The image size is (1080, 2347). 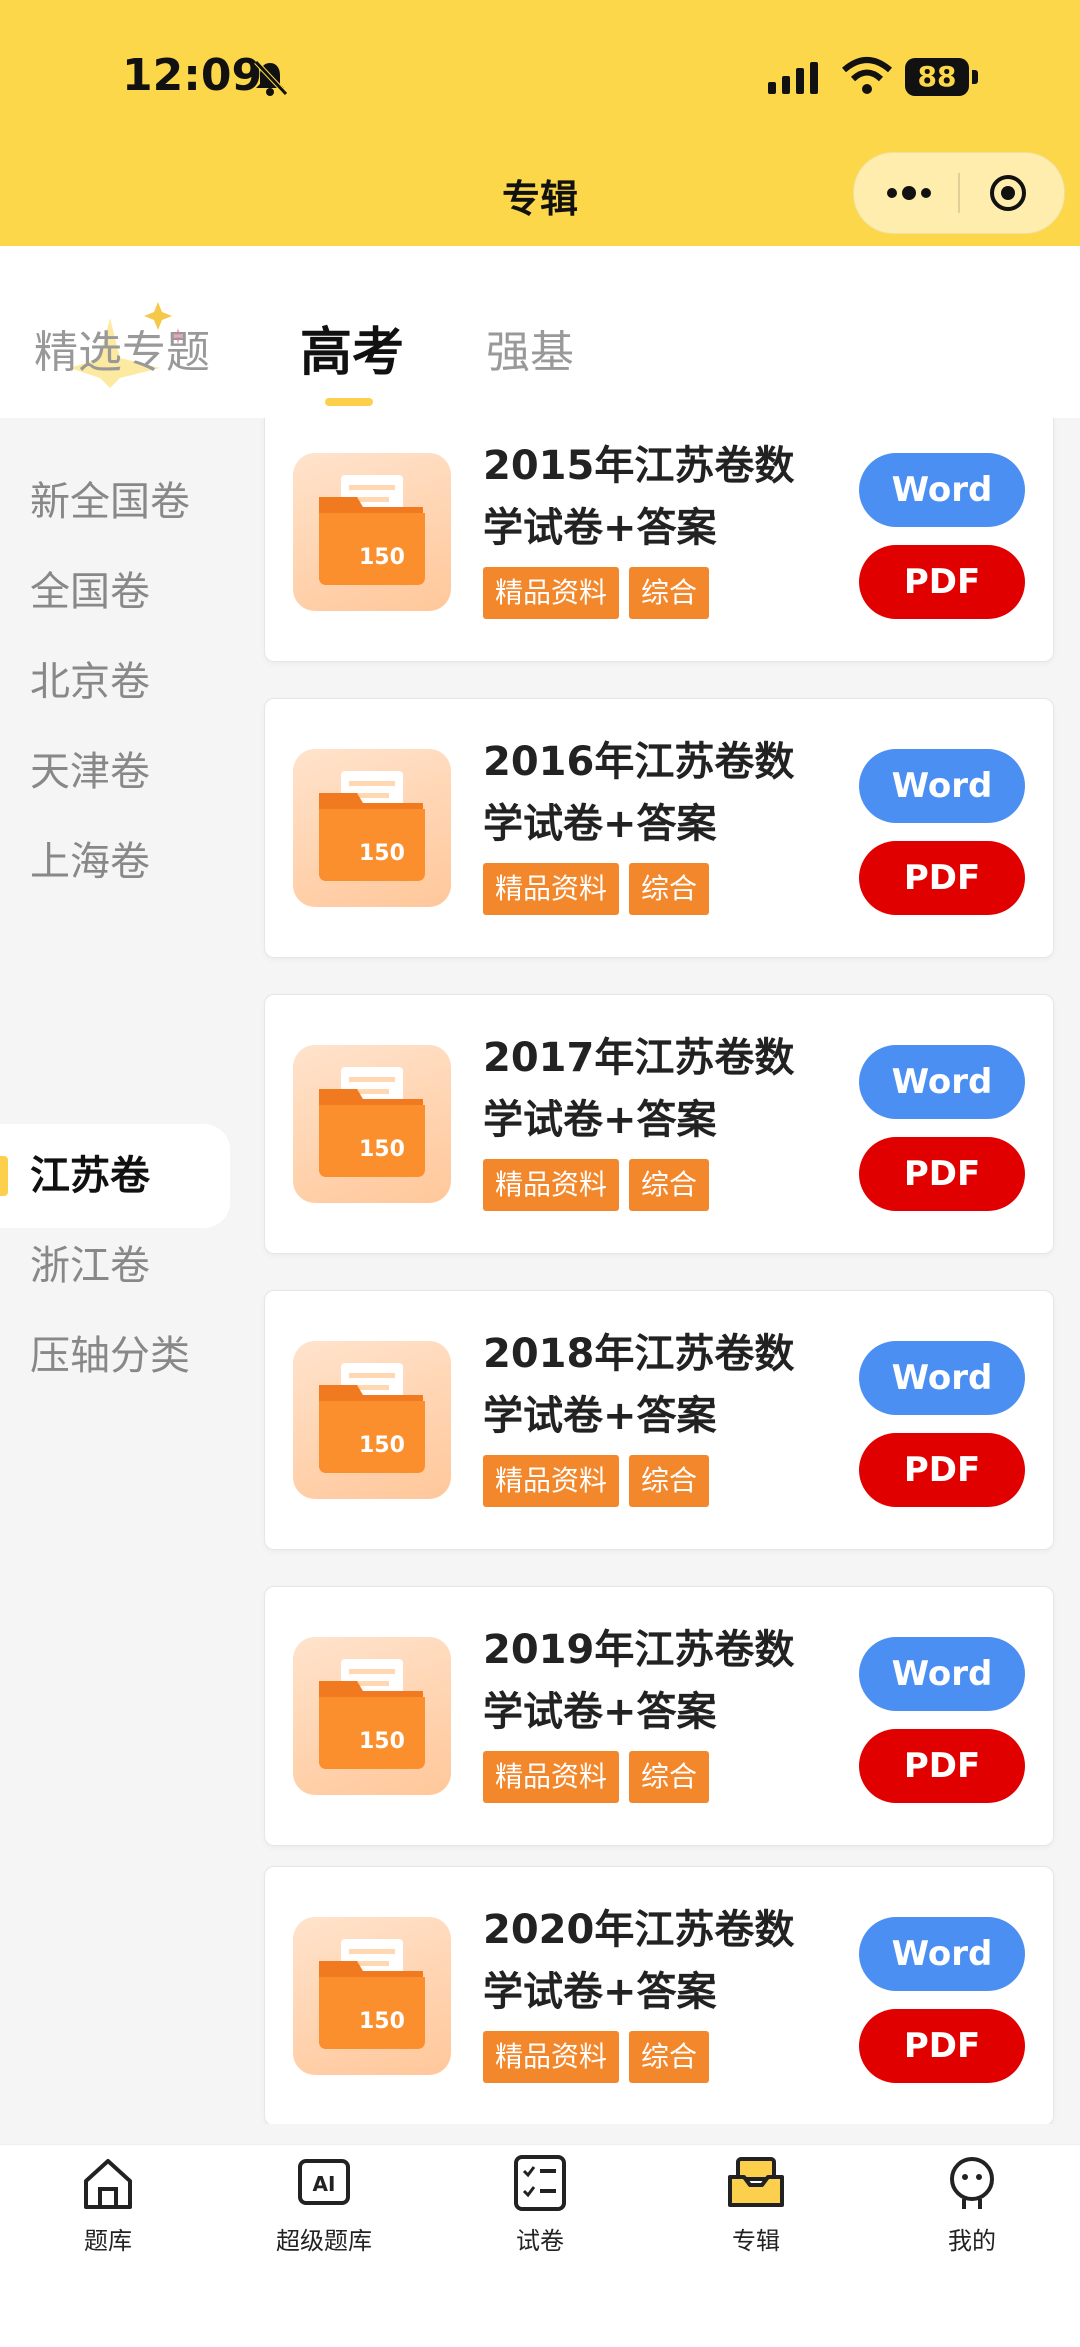 What do you see at coordinates (115, 772) in the screenshot?
I see `sidebar-item-tianjin: 天津卷` at bounding box center [115, 772].